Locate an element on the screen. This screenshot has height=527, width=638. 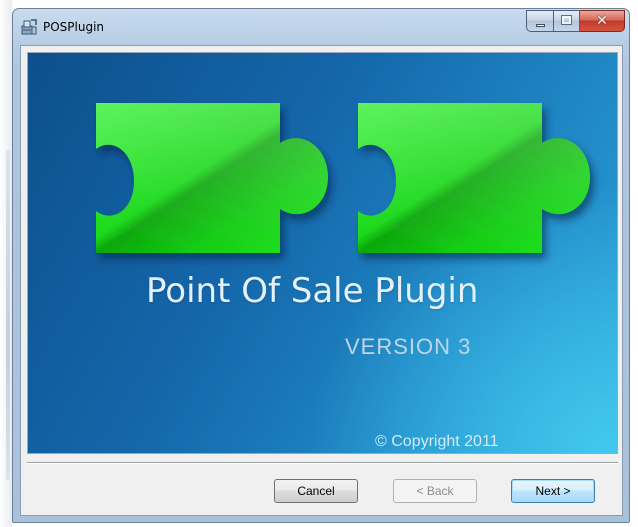
caption-buttons: ✕ is located at coordinates (575, 21).